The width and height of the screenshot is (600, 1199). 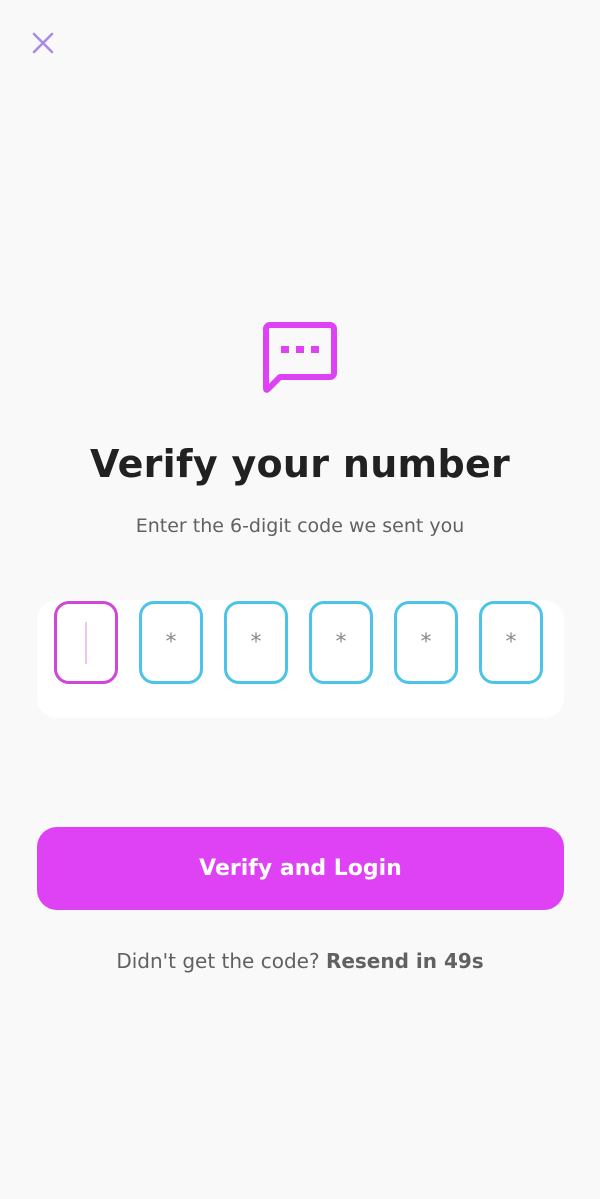 I want to click on close-button, so click(x=43, y=43).